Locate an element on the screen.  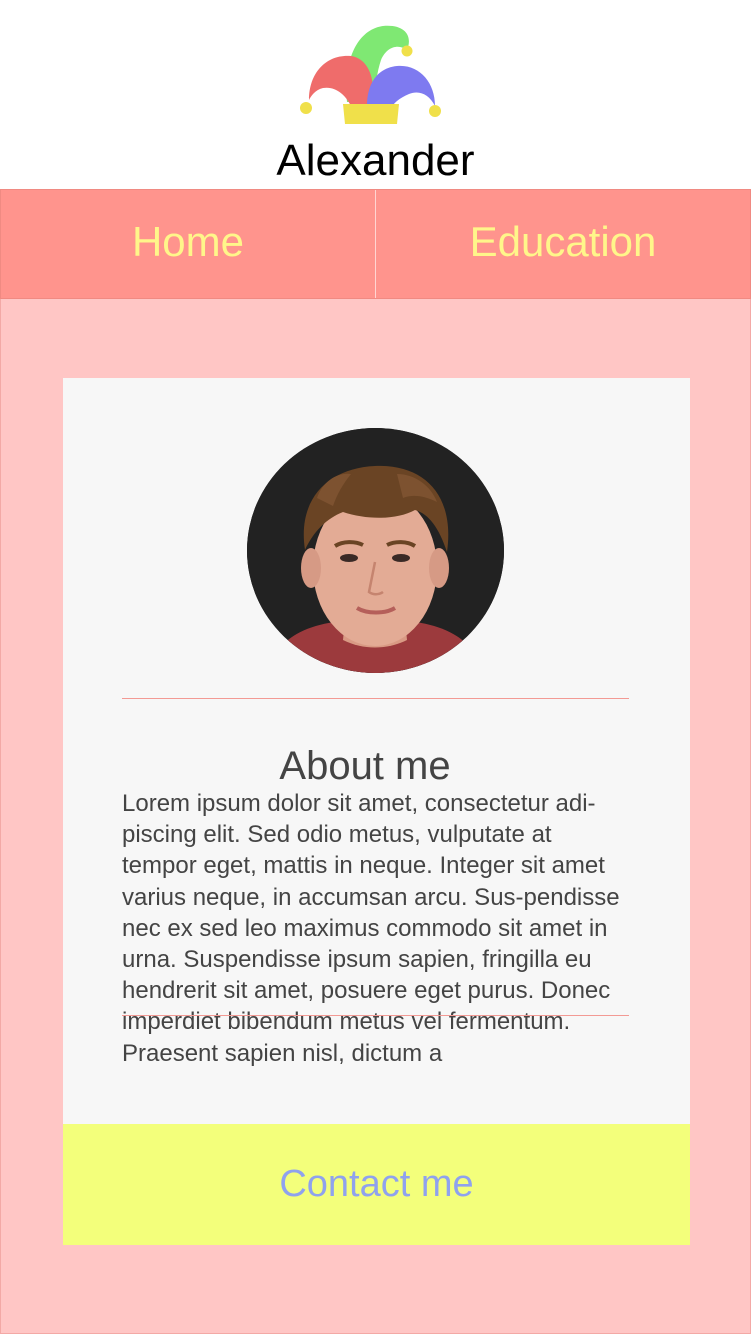
site-name: Alexander is located at coordinates (375, 160).